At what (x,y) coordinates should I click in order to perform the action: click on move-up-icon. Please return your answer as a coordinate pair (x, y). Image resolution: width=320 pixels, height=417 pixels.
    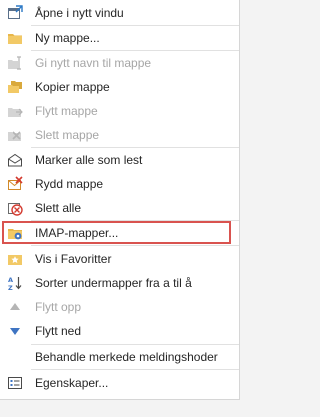
    Looking at the image, I should click on (15, 307).